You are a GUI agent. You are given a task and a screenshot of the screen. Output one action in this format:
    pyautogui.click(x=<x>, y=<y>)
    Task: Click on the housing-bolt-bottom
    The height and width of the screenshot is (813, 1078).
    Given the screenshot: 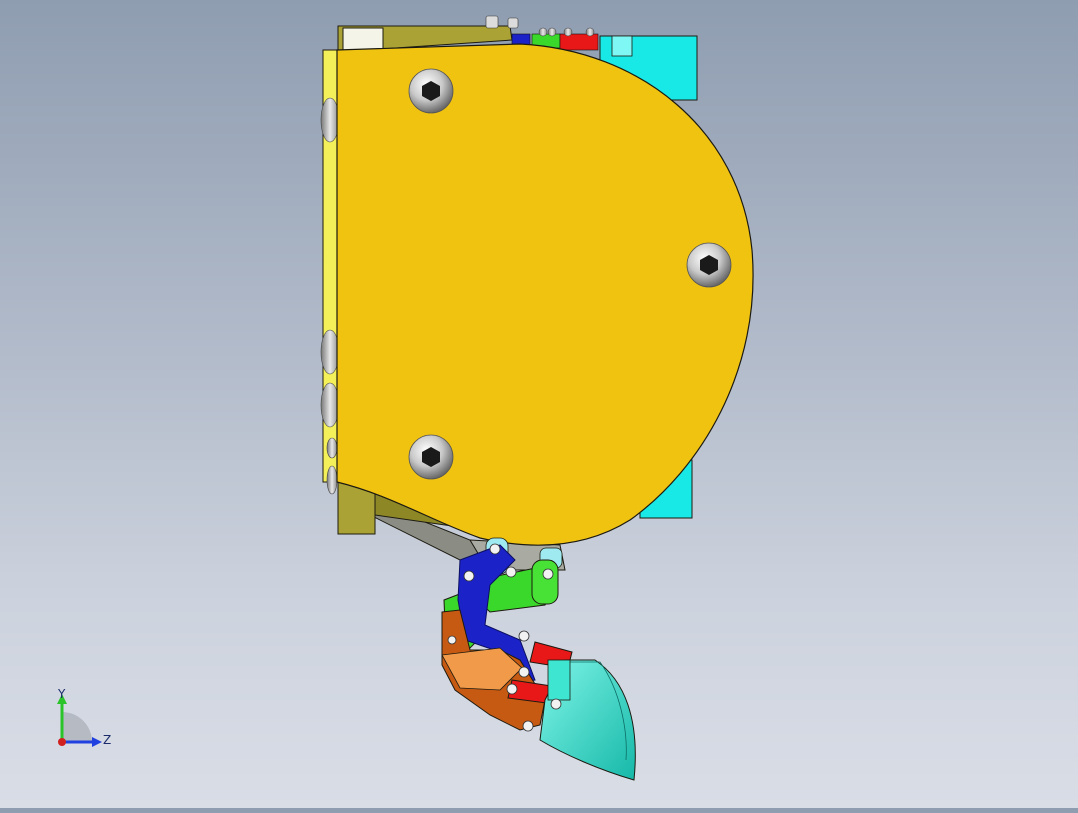 What is the action you would take?
    pyautogui.click(x=431, y=457)
    